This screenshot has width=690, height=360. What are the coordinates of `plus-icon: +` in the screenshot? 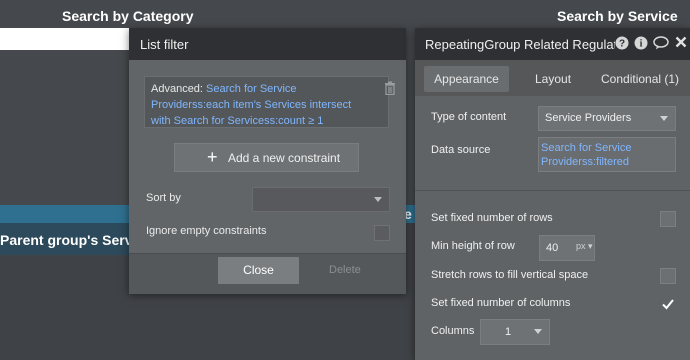 It's located at (212, 157).